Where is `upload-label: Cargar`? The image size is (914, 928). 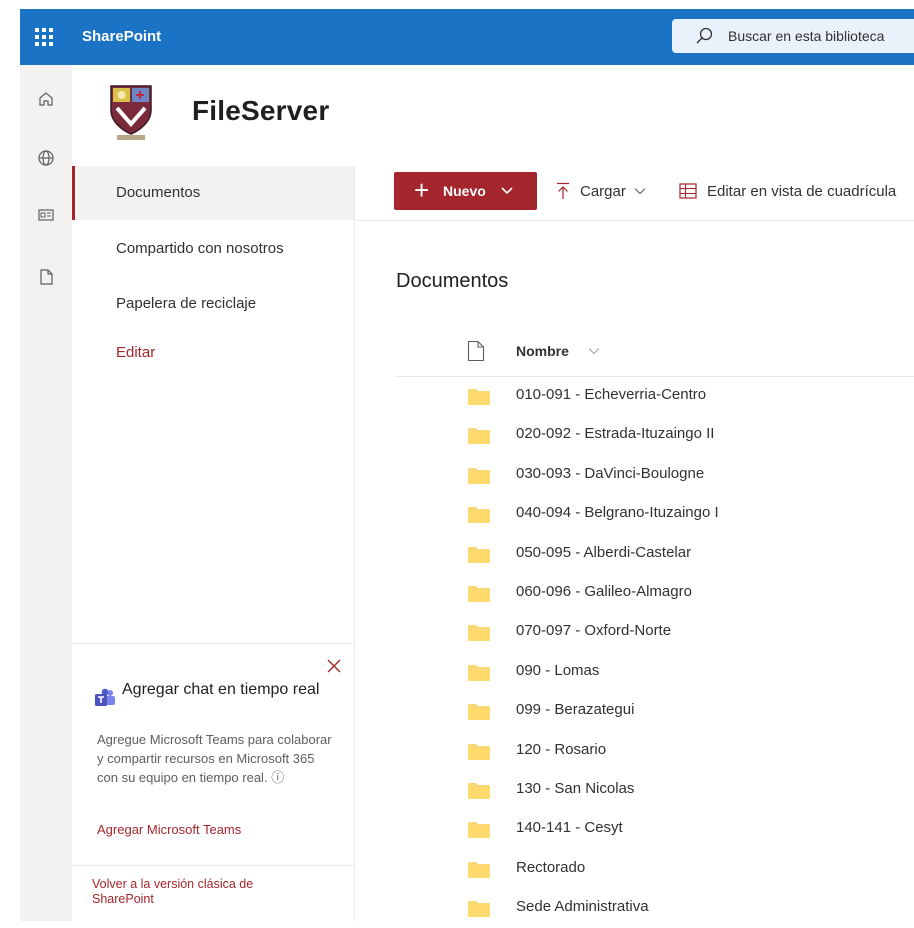 upload-label: Cargar is located at coordinates (603, 191).